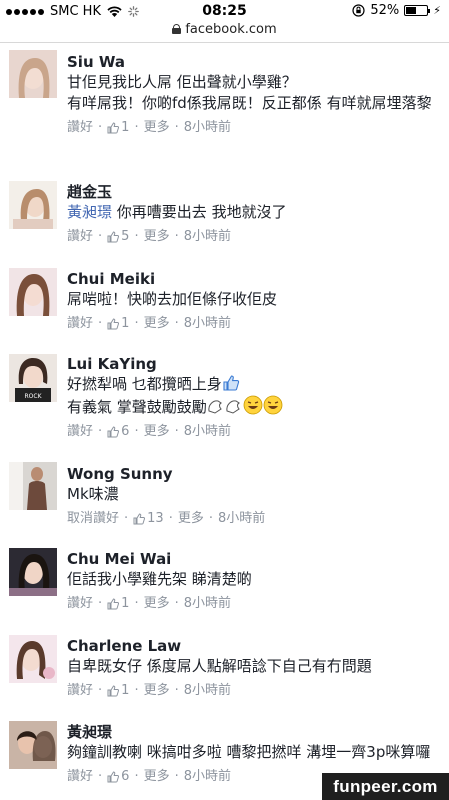 This screenshot has height=800, width=449. What do you see at coordinates (224, 11) in the screenshot?
I see `status-bar: SMC HK 08:25 52% ⚡` at bounding box center [224, 11].